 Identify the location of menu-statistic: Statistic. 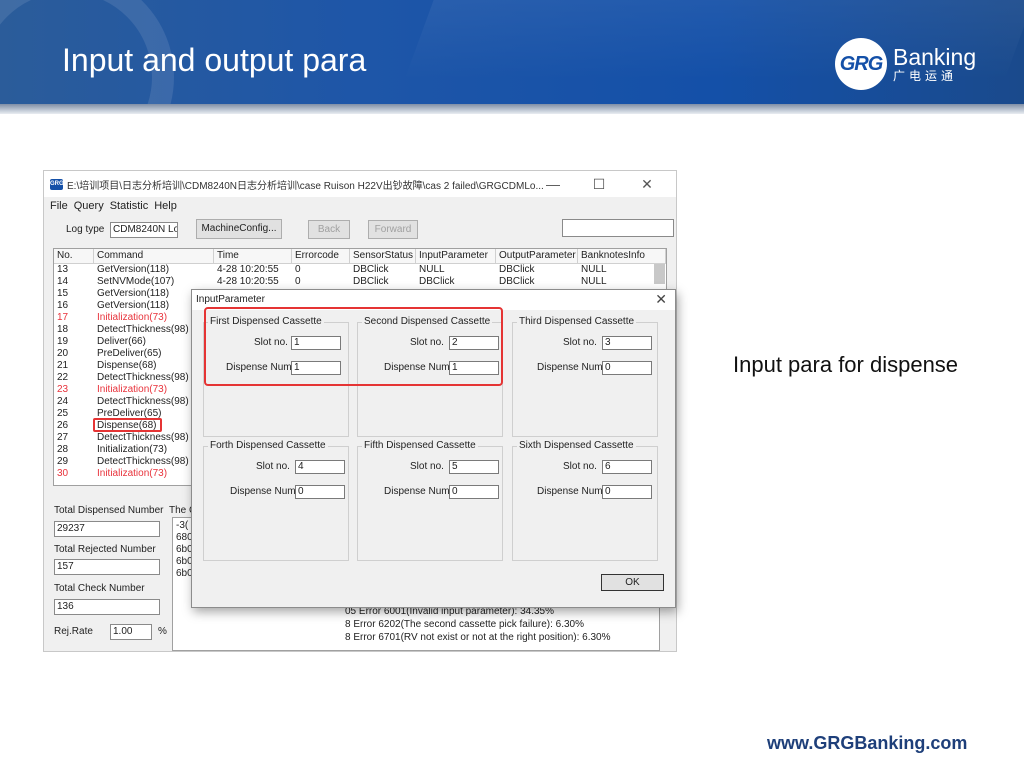
(129, 206).